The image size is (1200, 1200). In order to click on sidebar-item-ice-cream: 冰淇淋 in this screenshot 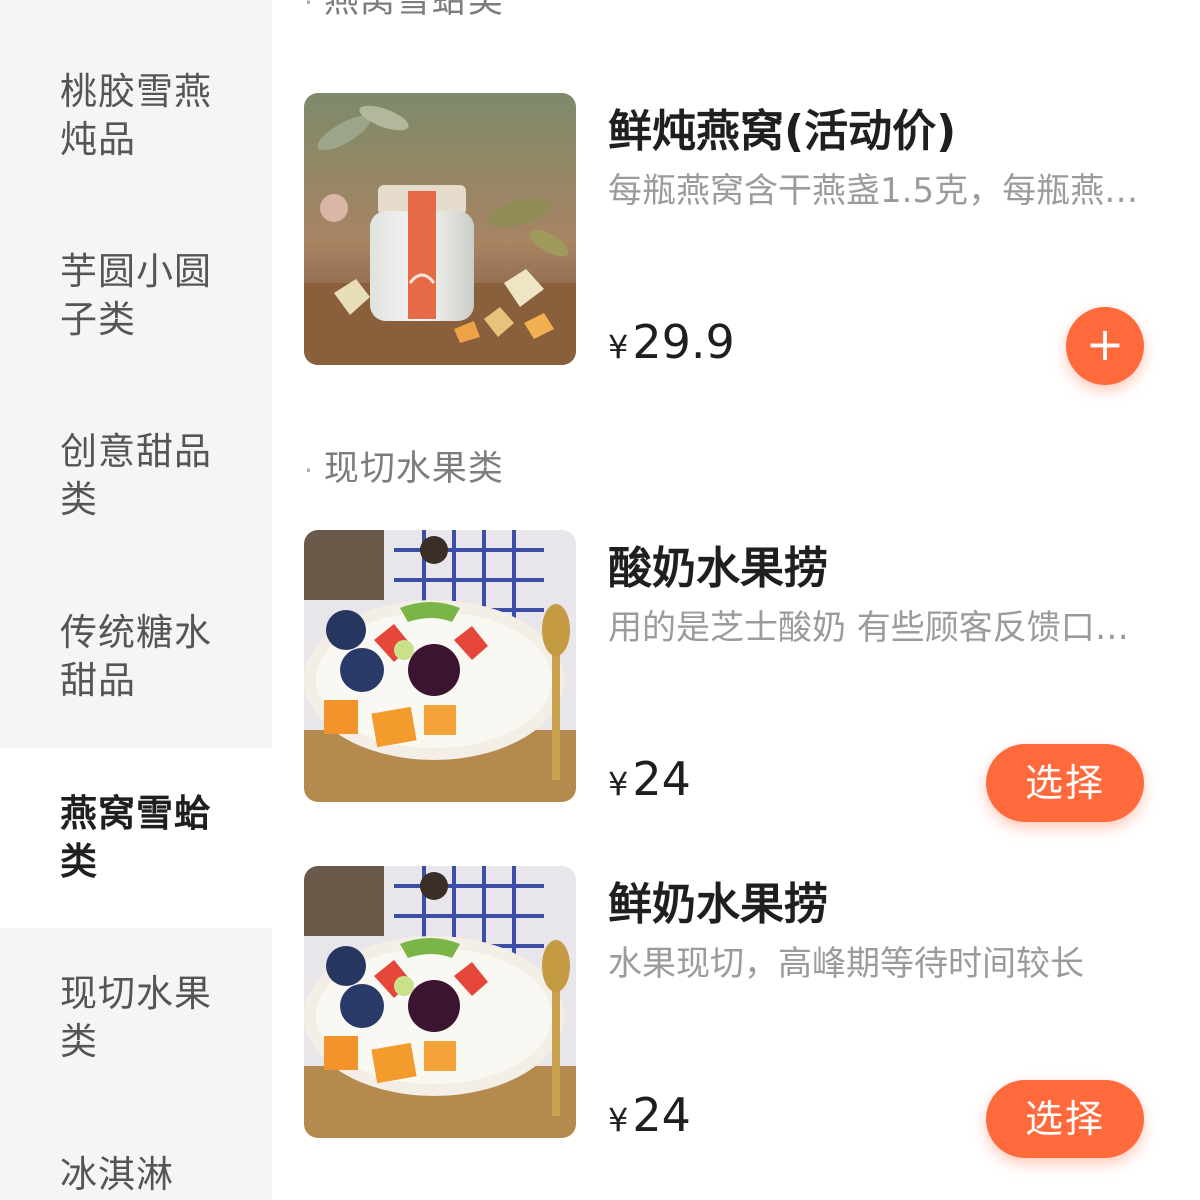, I will do `click(136, 1175)`.